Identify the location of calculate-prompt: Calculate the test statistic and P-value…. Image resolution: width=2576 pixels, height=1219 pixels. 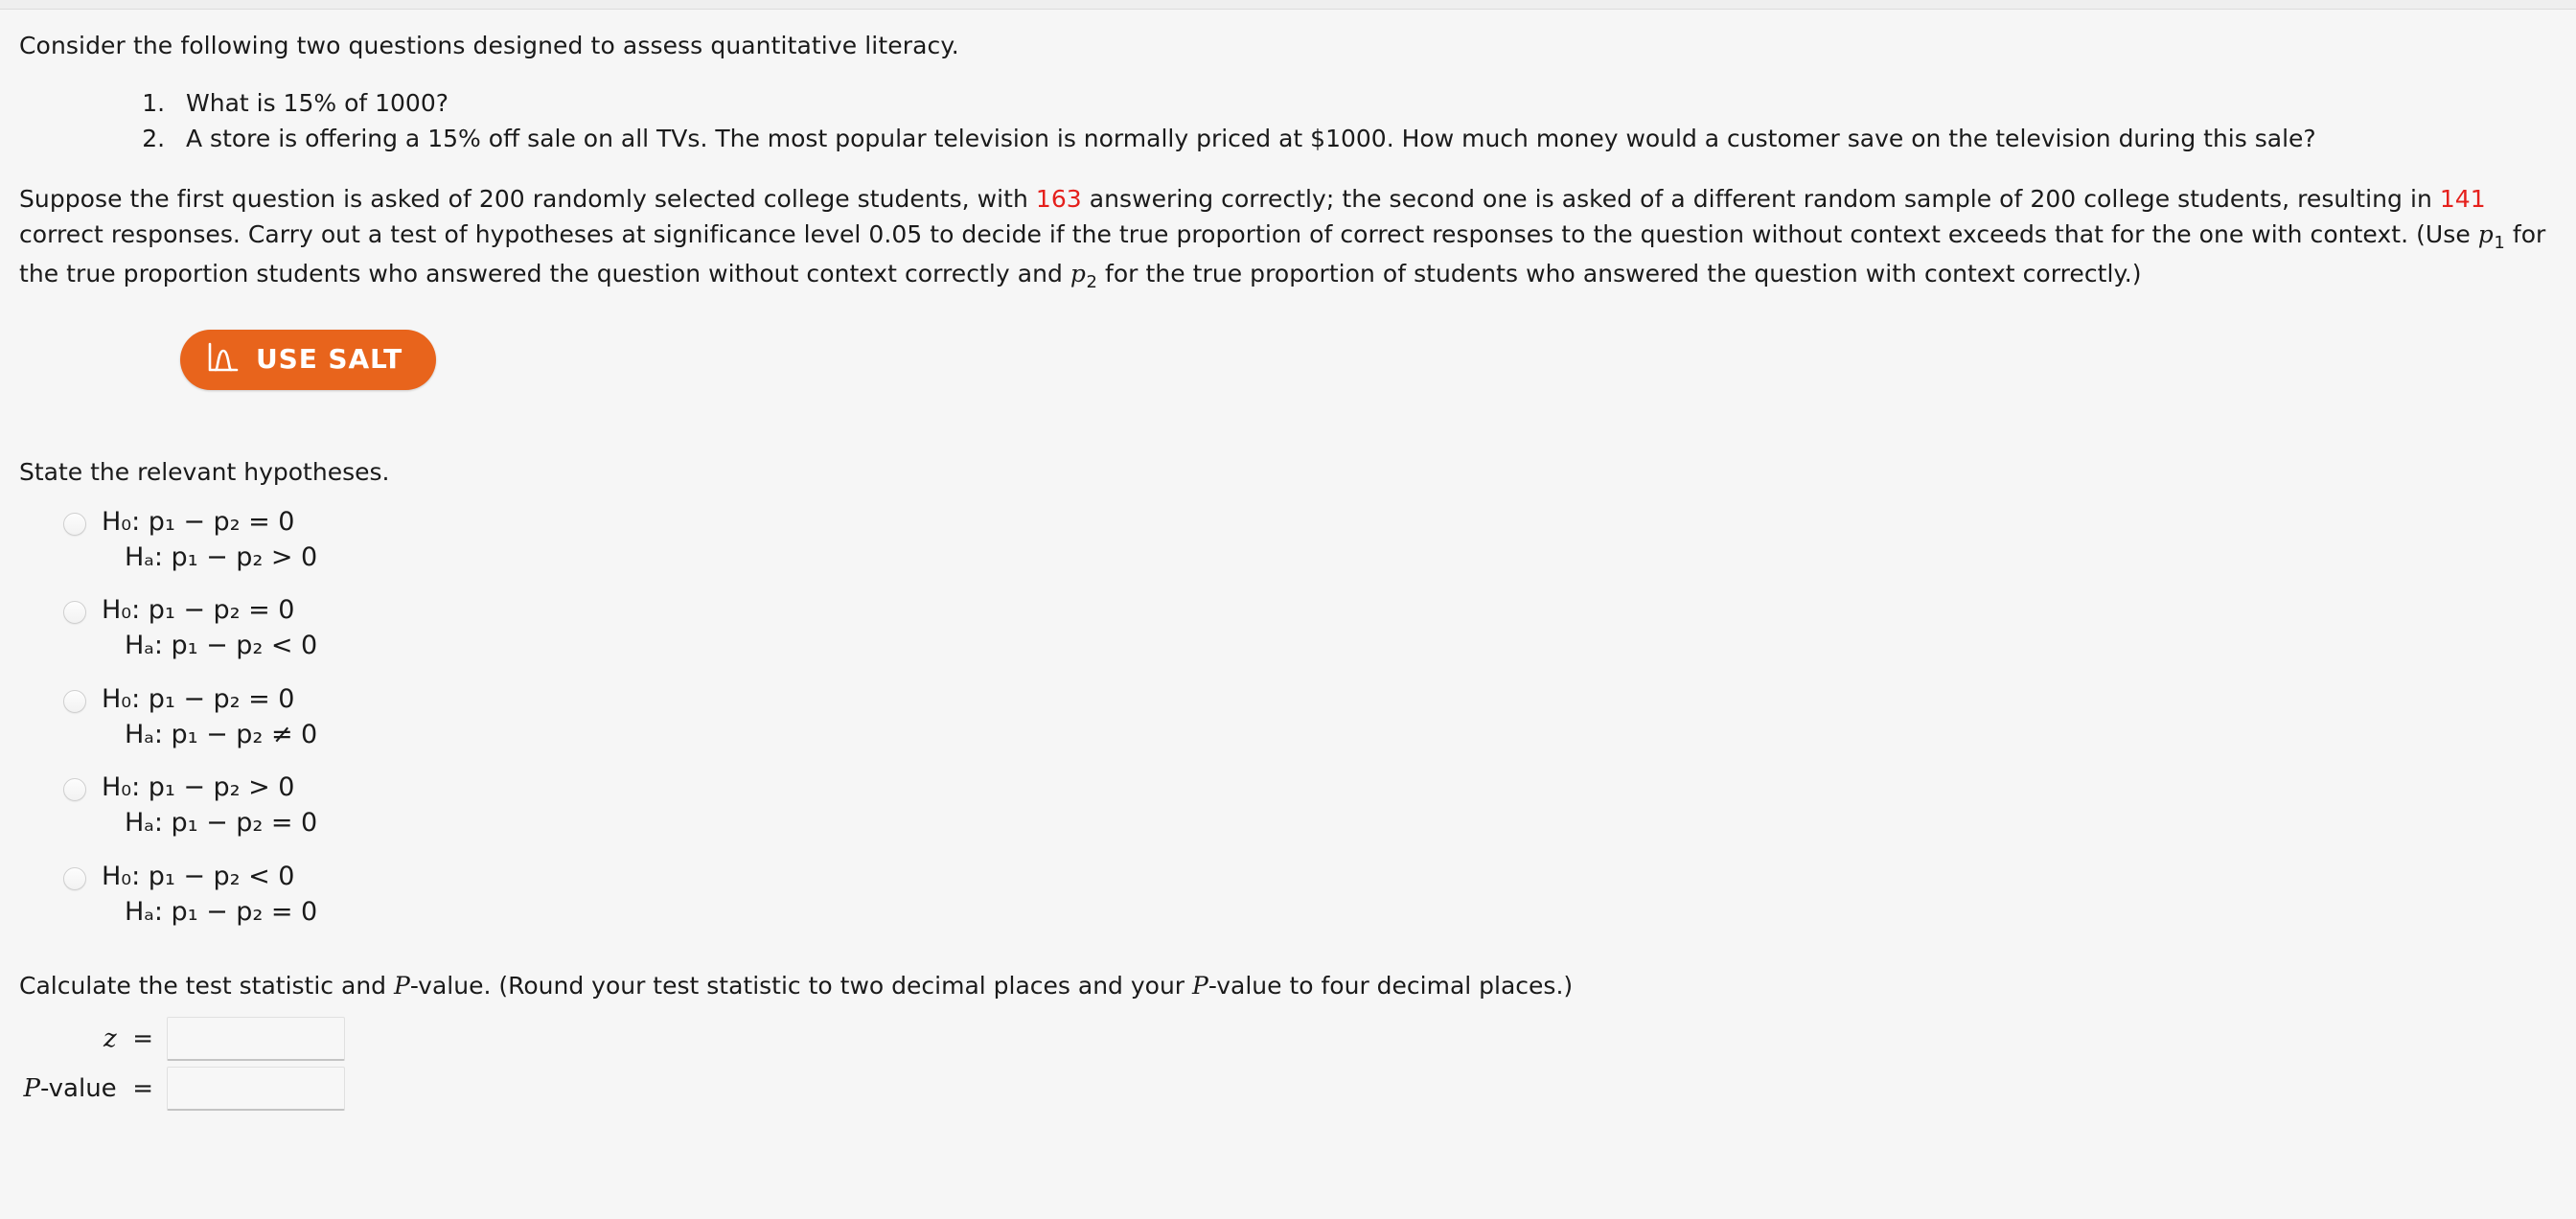
(1297, 986).